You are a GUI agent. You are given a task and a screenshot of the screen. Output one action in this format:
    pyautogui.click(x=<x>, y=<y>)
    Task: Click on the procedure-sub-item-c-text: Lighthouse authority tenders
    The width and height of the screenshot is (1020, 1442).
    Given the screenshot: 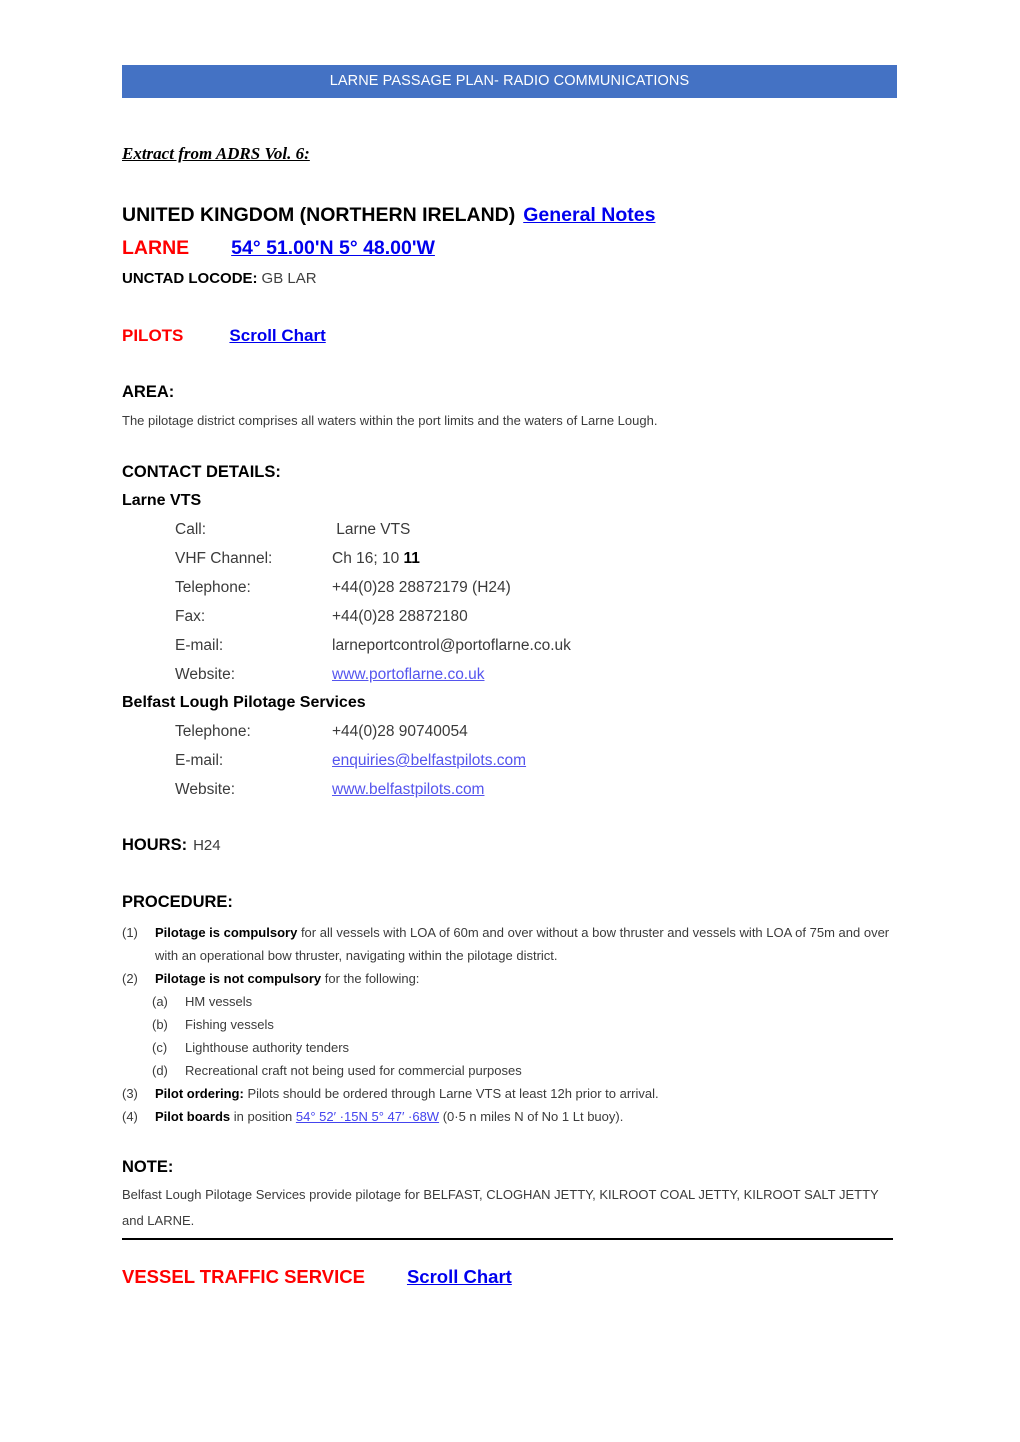 What is the action you would take?
    pyautogui.click(x=267, y=1047)
    